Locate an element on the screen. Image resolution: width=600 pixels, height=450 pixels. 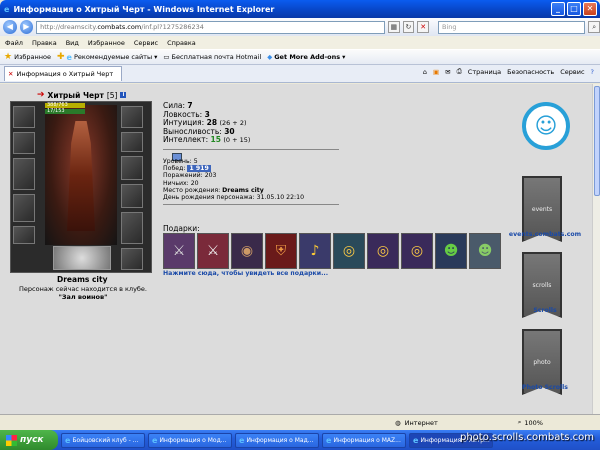
menu-edit: Правка is located at coordinates (44, 43).